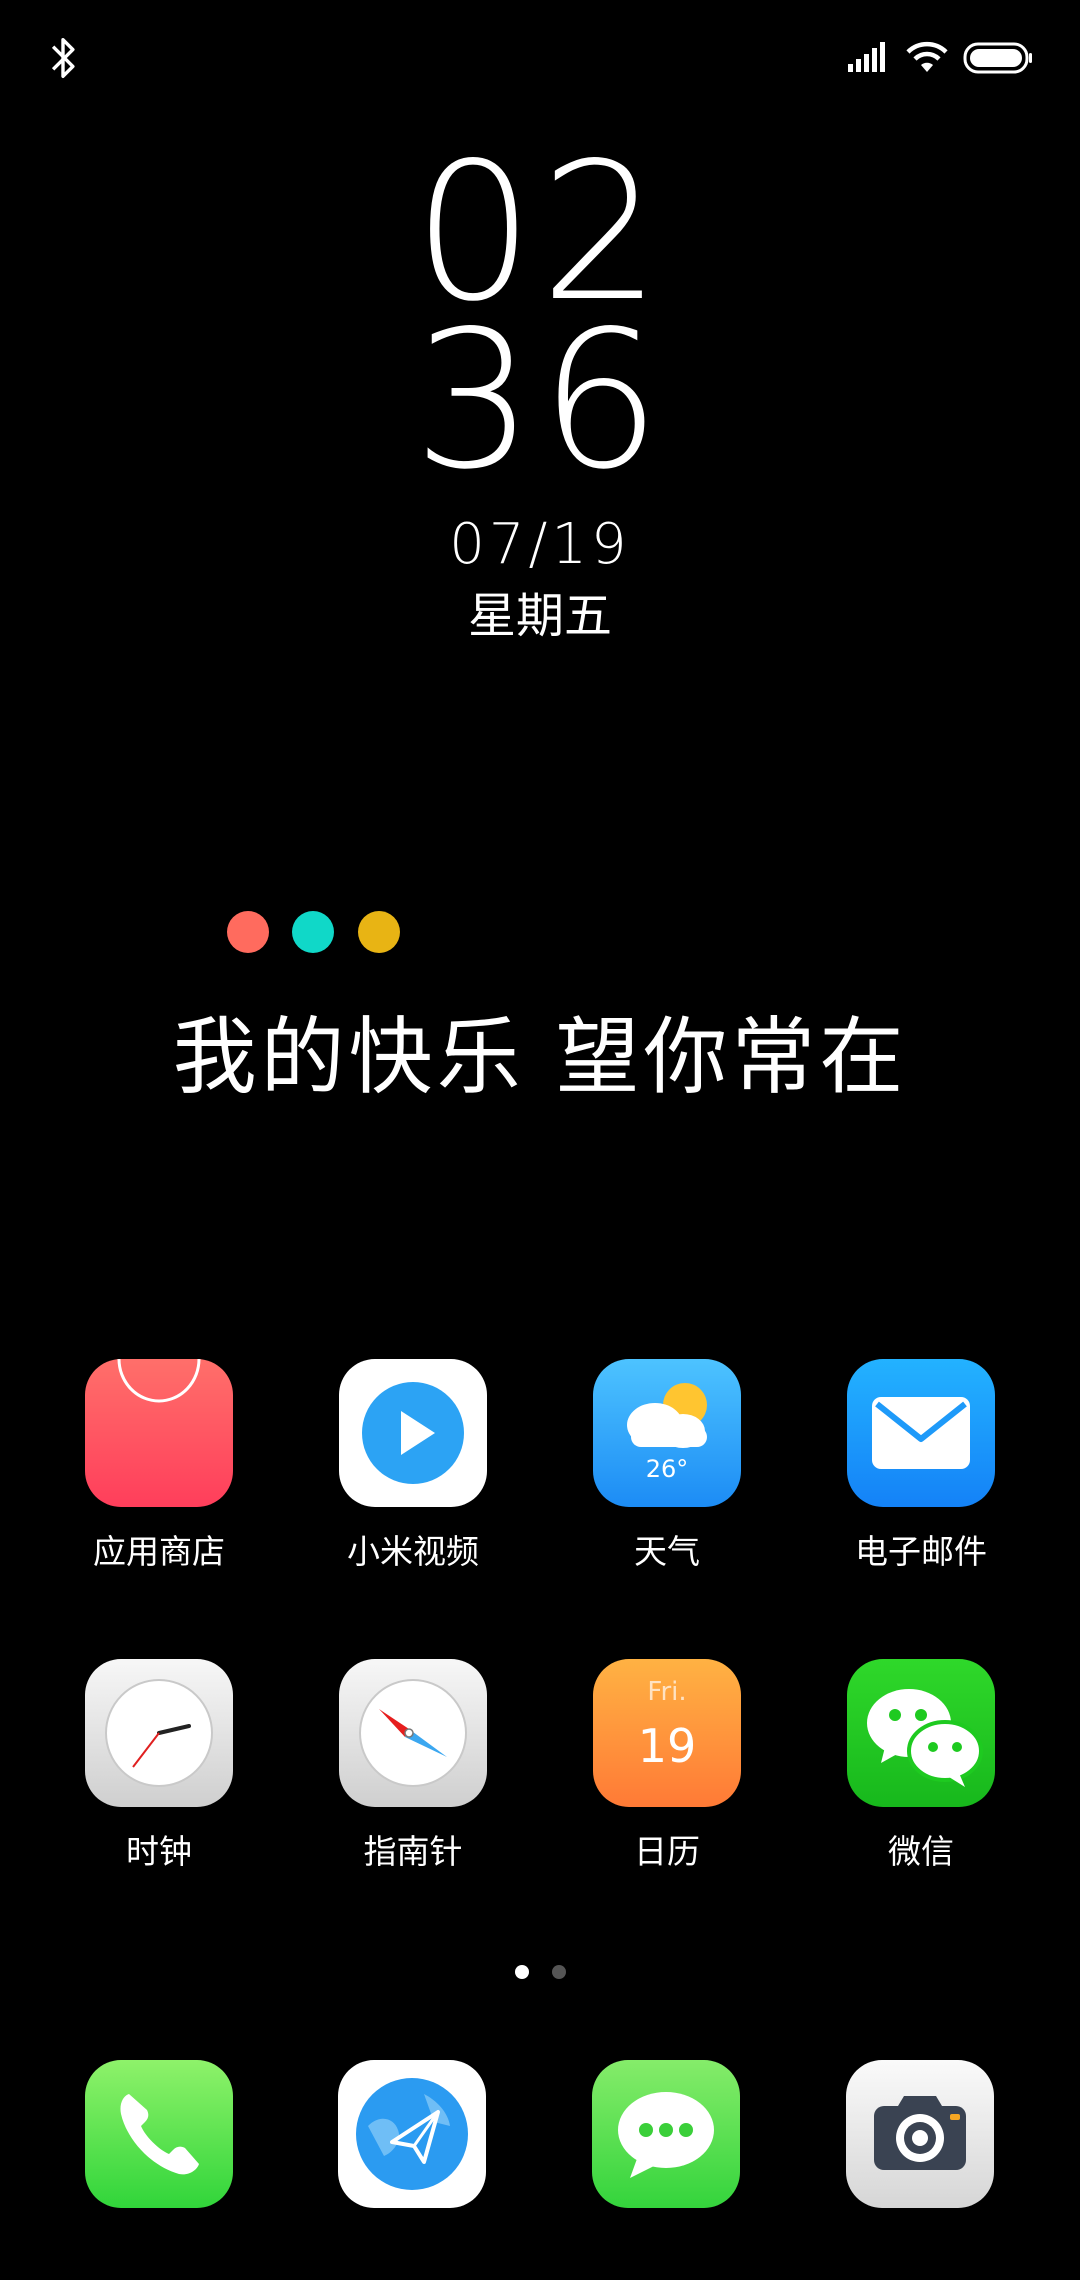 The width and height of the screenshot is (1080, 2280). I want to click on cellular-signal-icon, so click(866, 57).